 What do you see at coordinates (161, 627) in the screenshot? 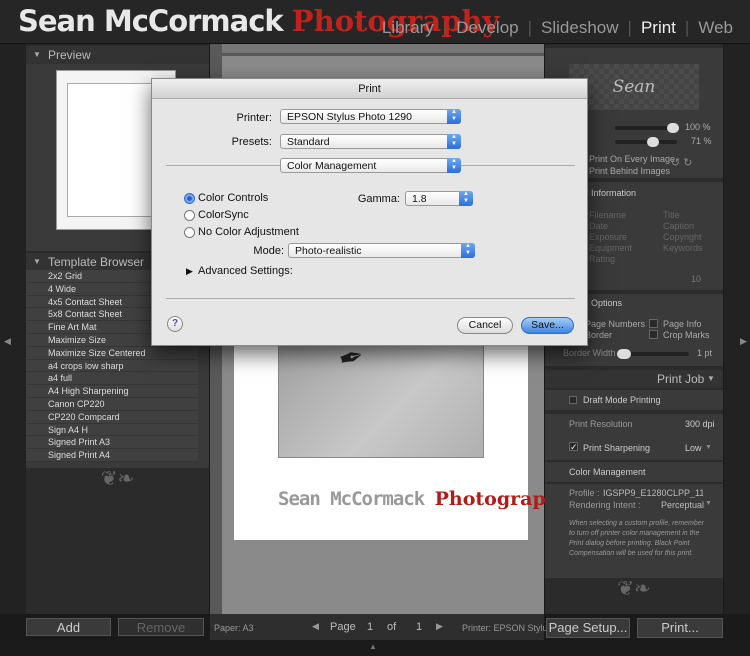
I see `remove-template-button: Remove` at bounding box center [161, 627].